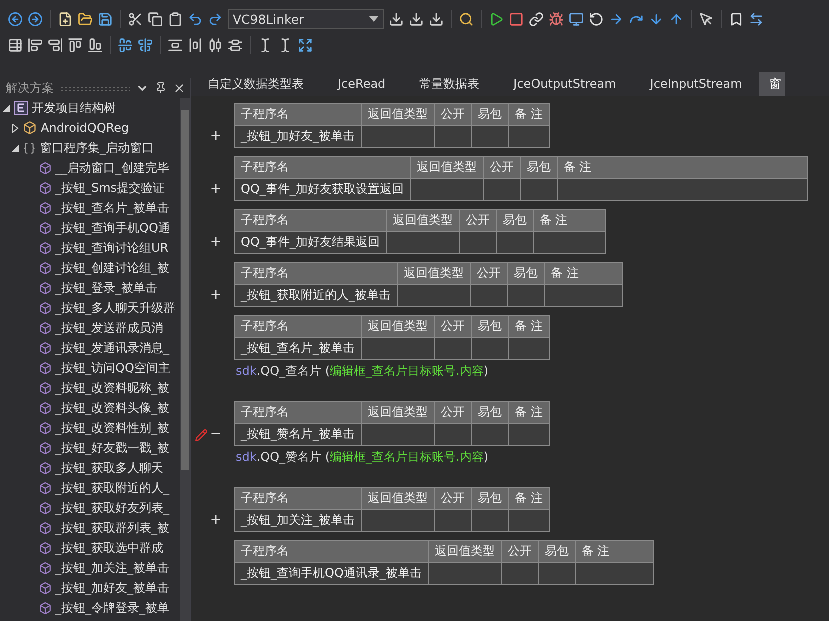 The width and height of the screenshot is (829, 621). Describe the element at coordinates (298, 435) in the screenshot. I see `table-cell: _按钮_赞名片_被单击` at that location.